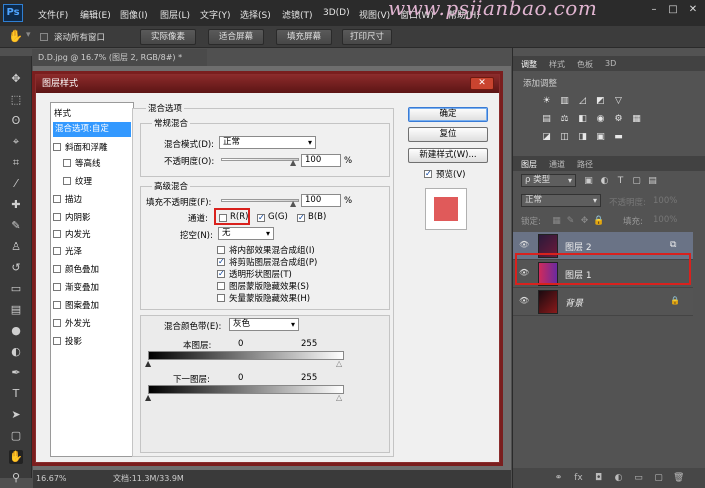 Image resolution: width=705 pixels, height=488 pixels. Describe the element at coordinates (339, 363) in the screenshot. I see `this-layer-white-handle-icon: △` at that location.